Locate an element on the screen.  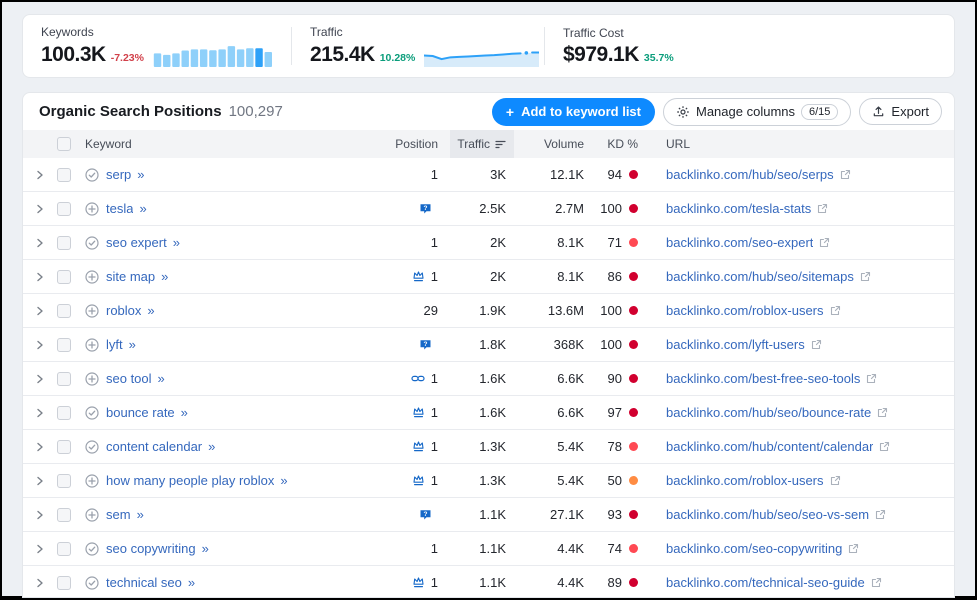
manage-columns-button: Manage columns 6/15 is located at coordinates (757, 111).